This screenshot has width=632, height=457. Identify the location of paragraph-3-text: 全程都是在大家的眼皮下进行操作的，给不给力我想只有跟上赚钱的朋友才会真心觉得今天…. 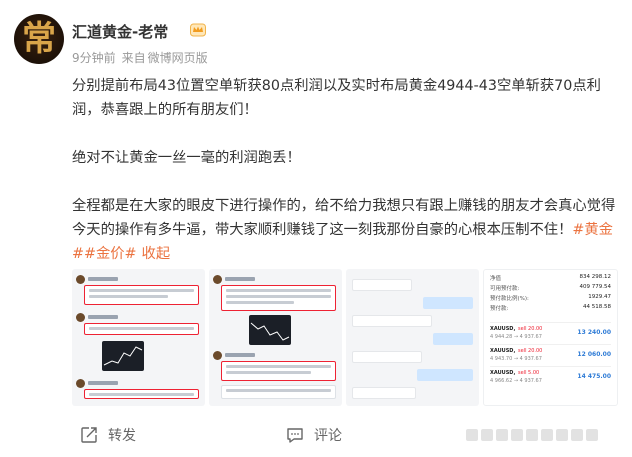
(344, 218).